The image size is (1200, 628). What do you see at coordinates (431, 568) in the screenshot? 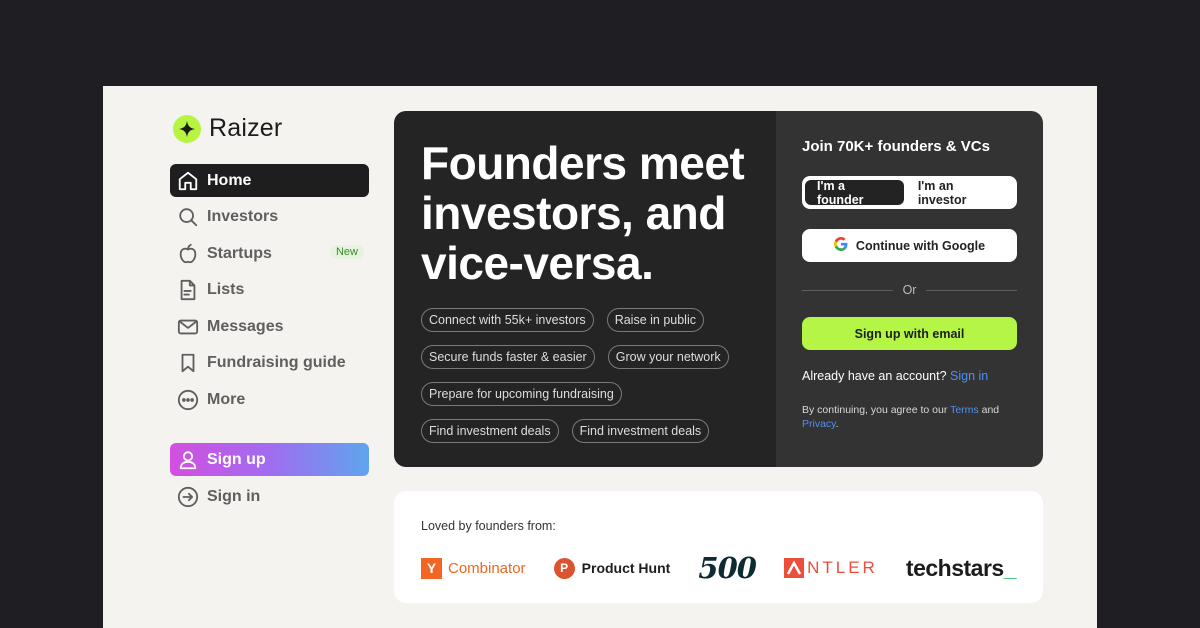
I see `y-combinator-mark: Y` at bounding box center [431, 568].